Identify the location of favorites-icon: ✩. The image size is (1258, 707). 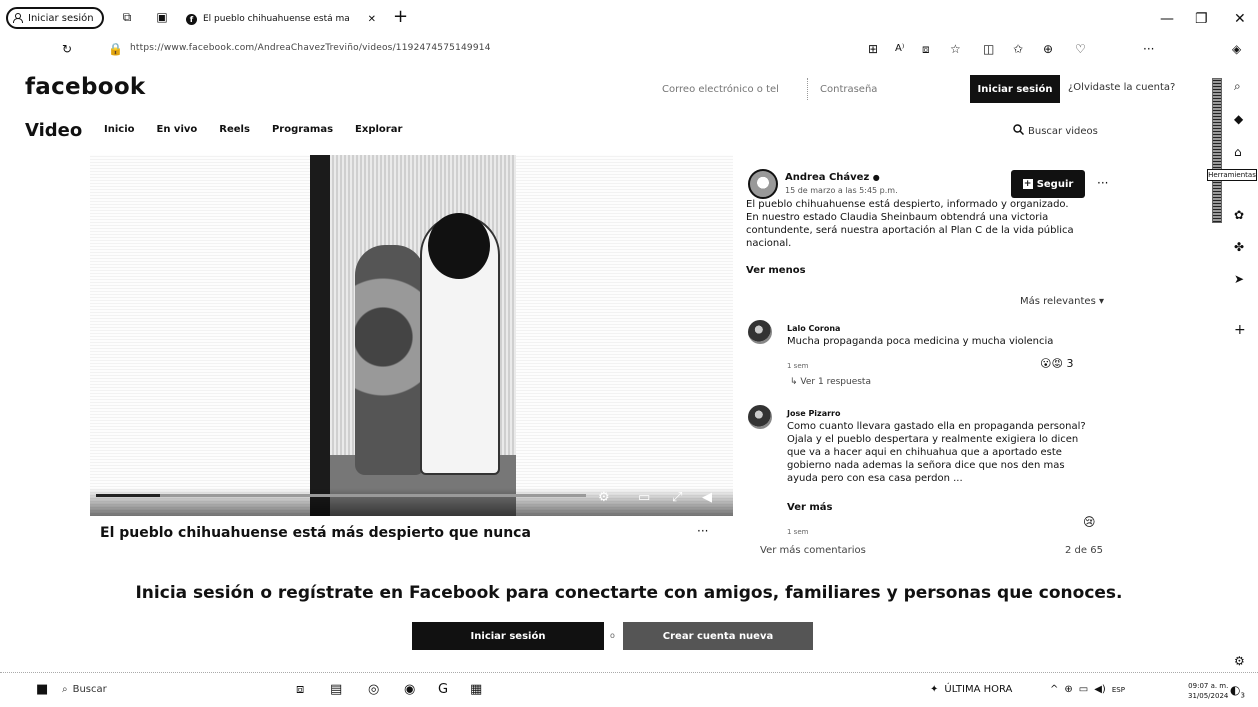
(1018, 49).